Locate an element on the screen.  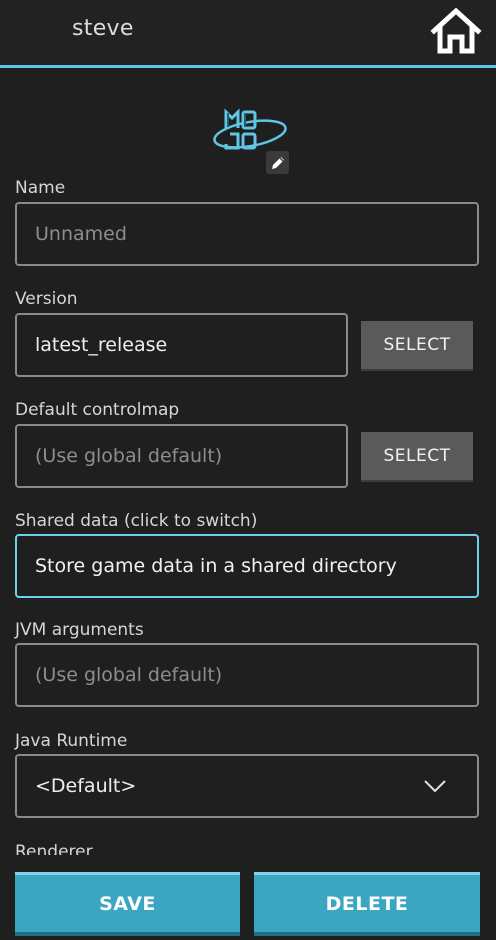
shared-data-value: Store game data in a shared directory is located at coordinates (216, 566).